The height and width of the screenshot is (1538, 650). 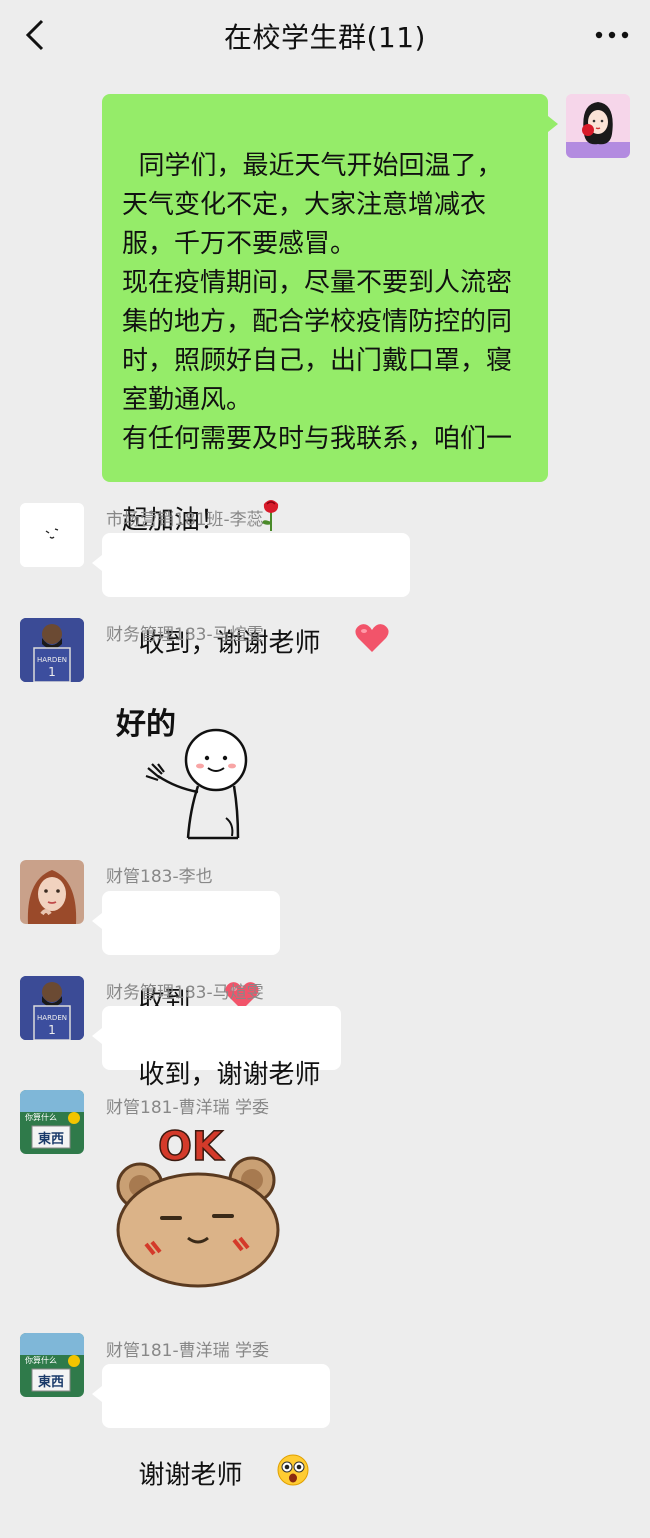 I want to click on sender-avatar-girl, so click(x=52, y=892).